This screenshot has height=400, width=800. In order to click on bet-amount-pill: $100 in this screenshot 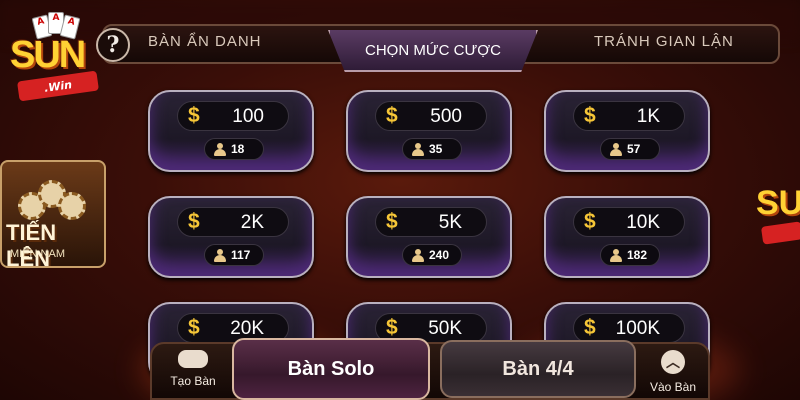, I will do `click(233, 116)`.